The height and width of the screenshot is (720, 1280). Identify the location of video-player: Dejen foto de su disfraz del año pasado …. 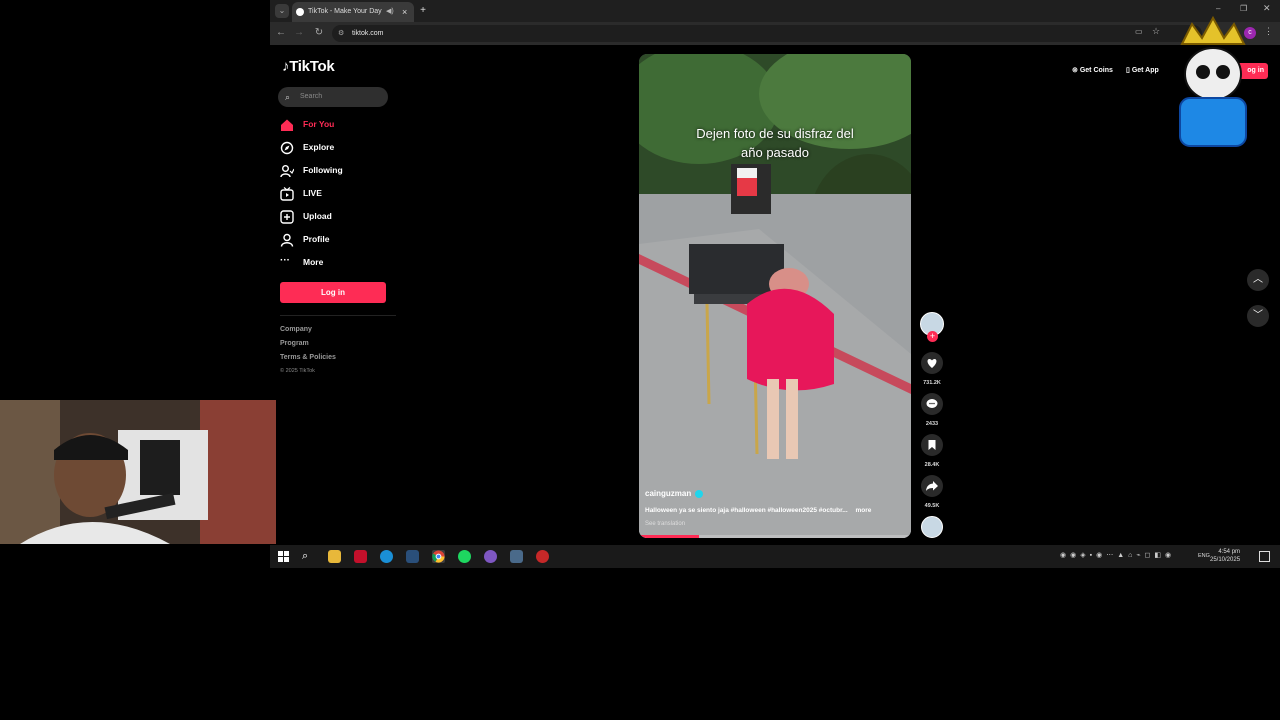
(775, 296).